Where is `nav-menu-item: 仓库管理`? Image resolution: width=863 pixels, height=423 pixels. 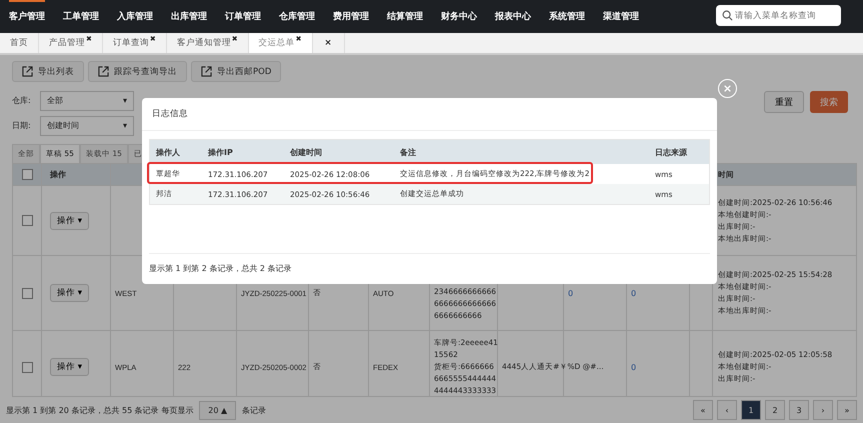 nav-menu-item: 仓库管理 is located at coordinates (297, 16).